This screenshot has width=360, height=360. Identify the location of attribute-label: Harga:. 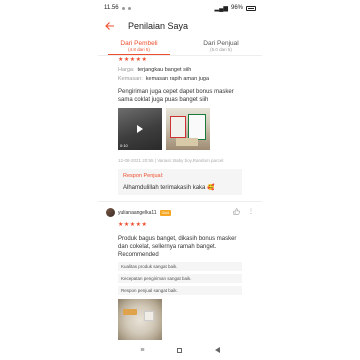
(126, 70).